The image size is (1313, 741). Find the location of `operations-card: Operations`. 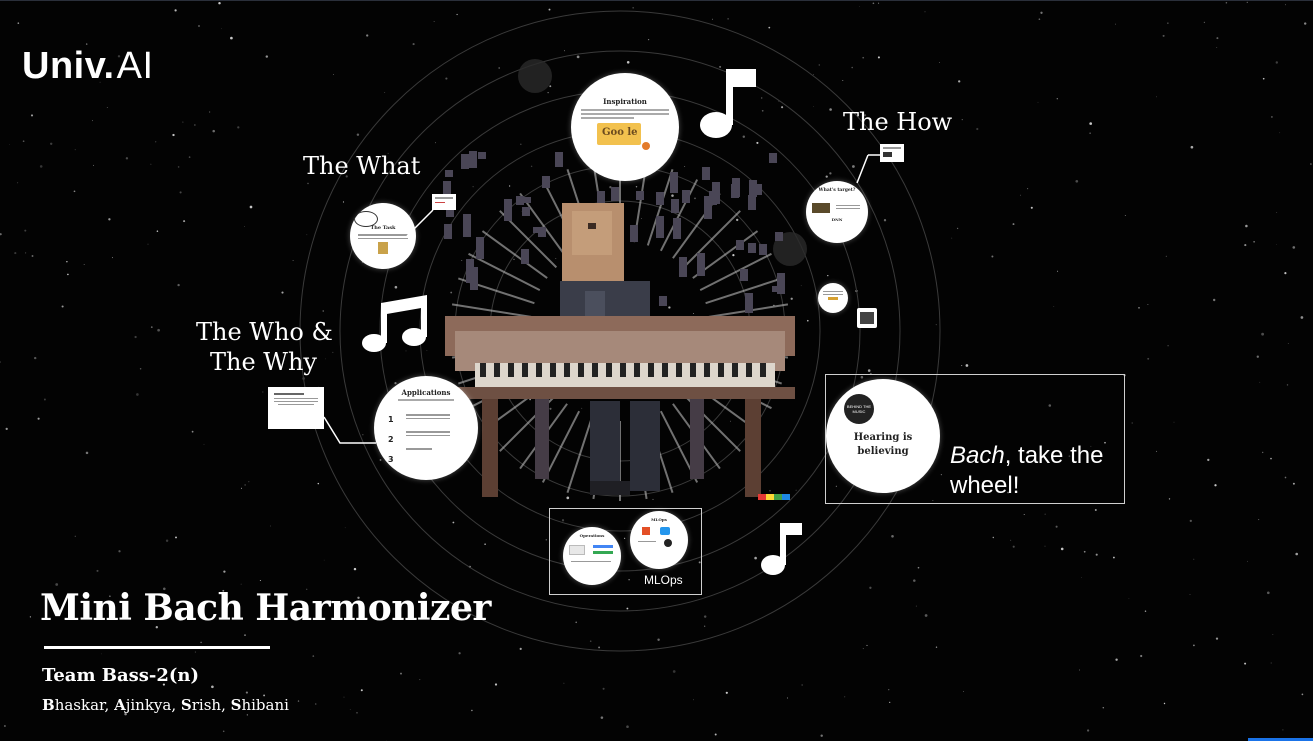

operations-card: Operations is located at coordinates (592, 556).